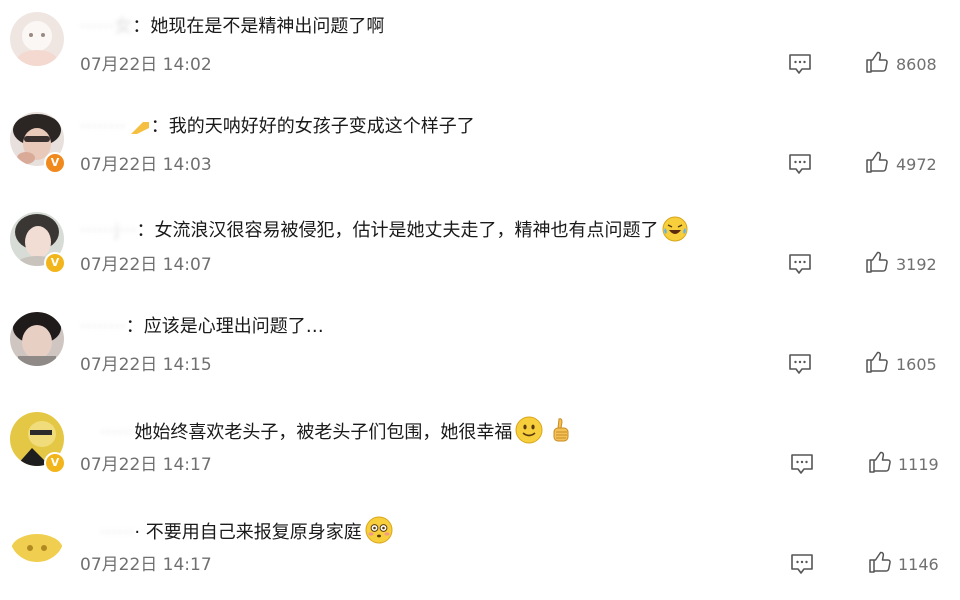 The height and width of the screenshot is (600, 960). I want to click on like-count: 1146, so click(918, 564).